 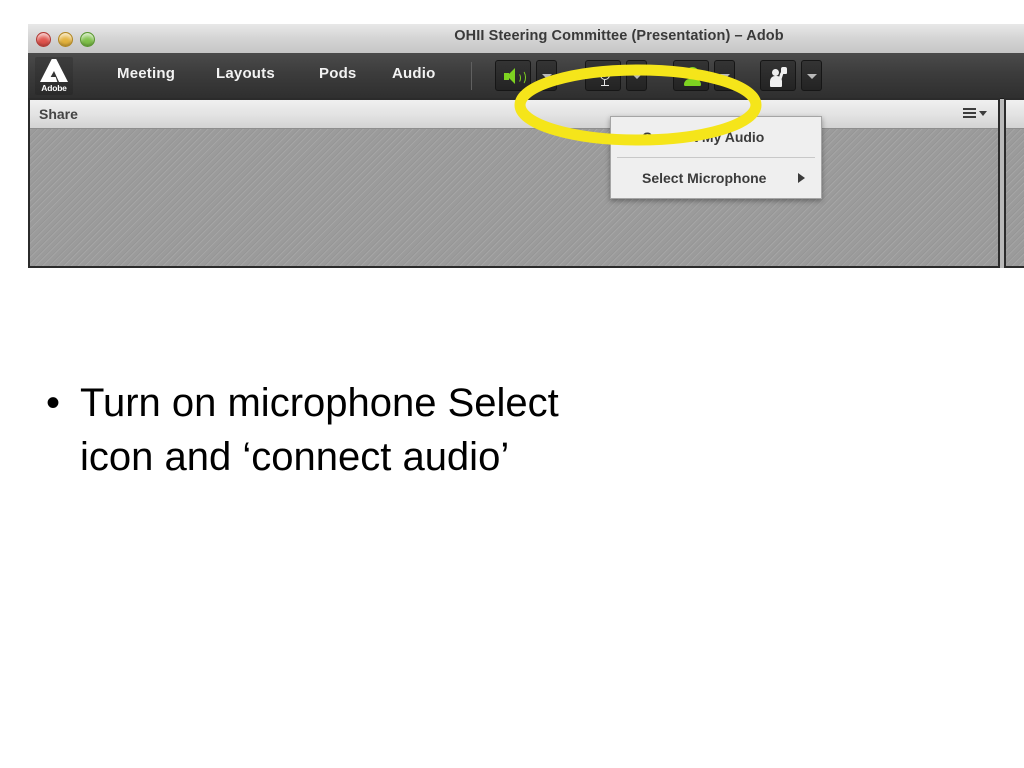 I want to click on webcam-dropdown-button, so click(x=724, y=75).